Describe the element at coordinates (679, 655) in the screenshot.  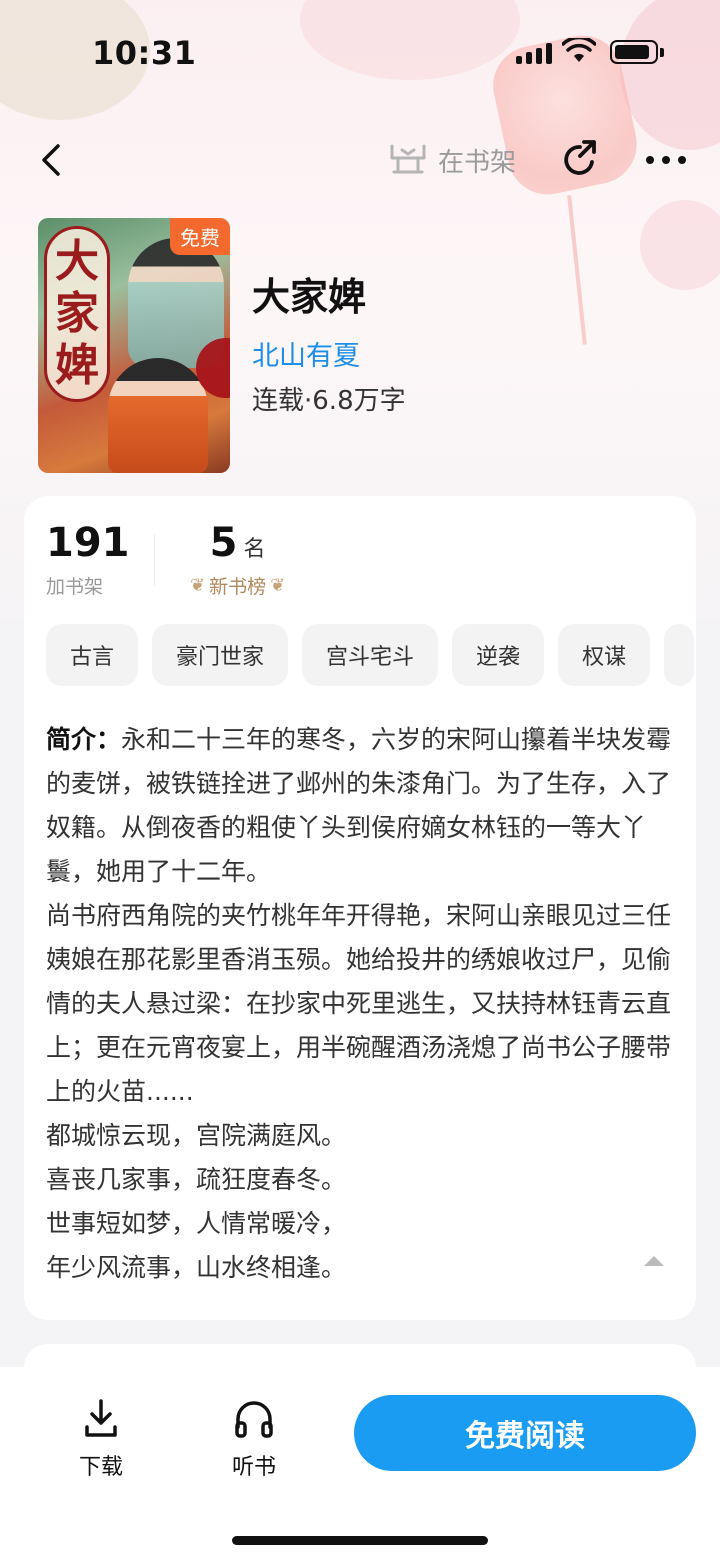
I see `tag-chip-partial` at that location.